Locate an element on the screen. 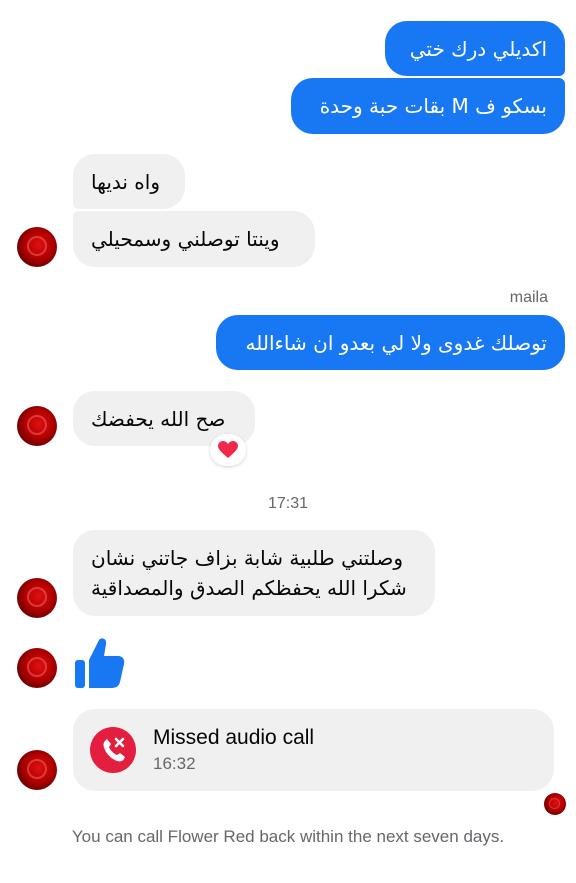  outgoing-message: بسكو ف M بقات حبة وحدة is located at coordinates (428, 106).